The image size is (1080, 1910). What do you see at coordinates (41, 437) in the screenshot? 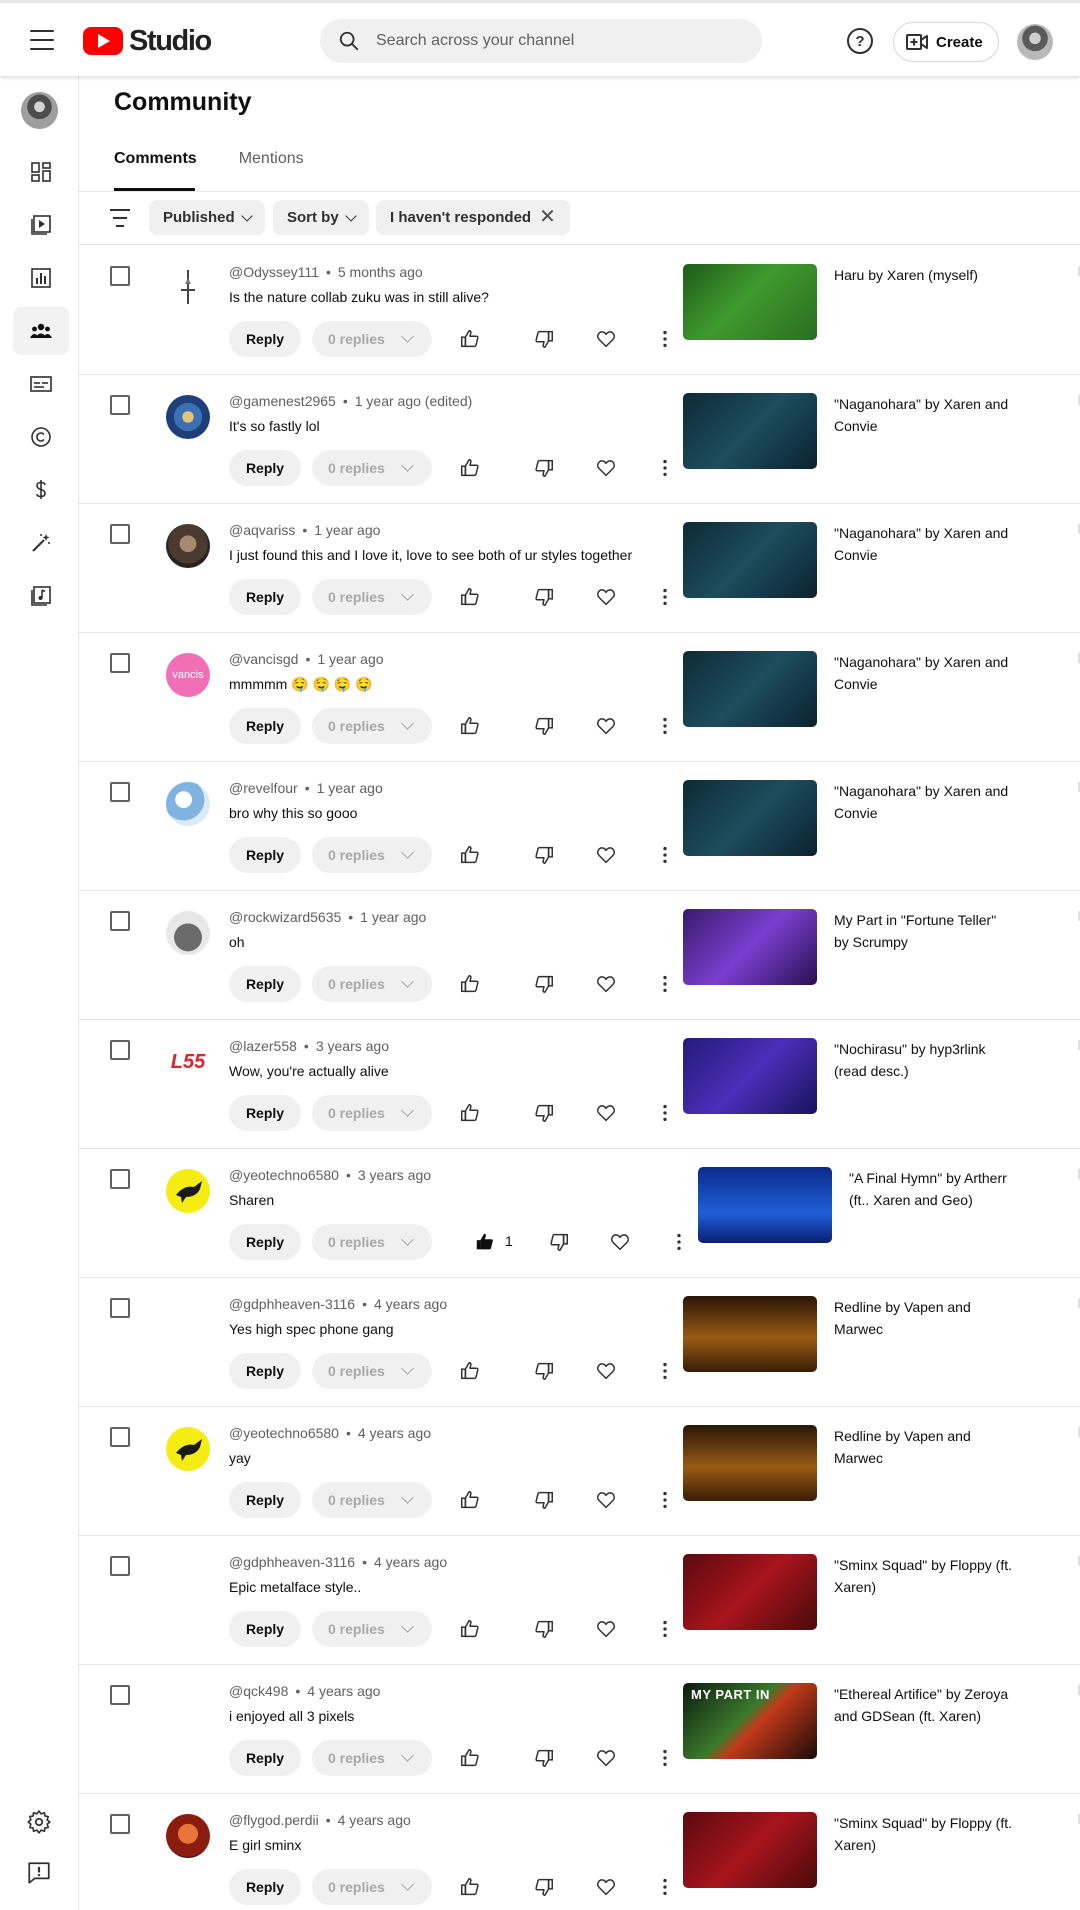
I see `copyright-icon` at bounding box center [41, 437].